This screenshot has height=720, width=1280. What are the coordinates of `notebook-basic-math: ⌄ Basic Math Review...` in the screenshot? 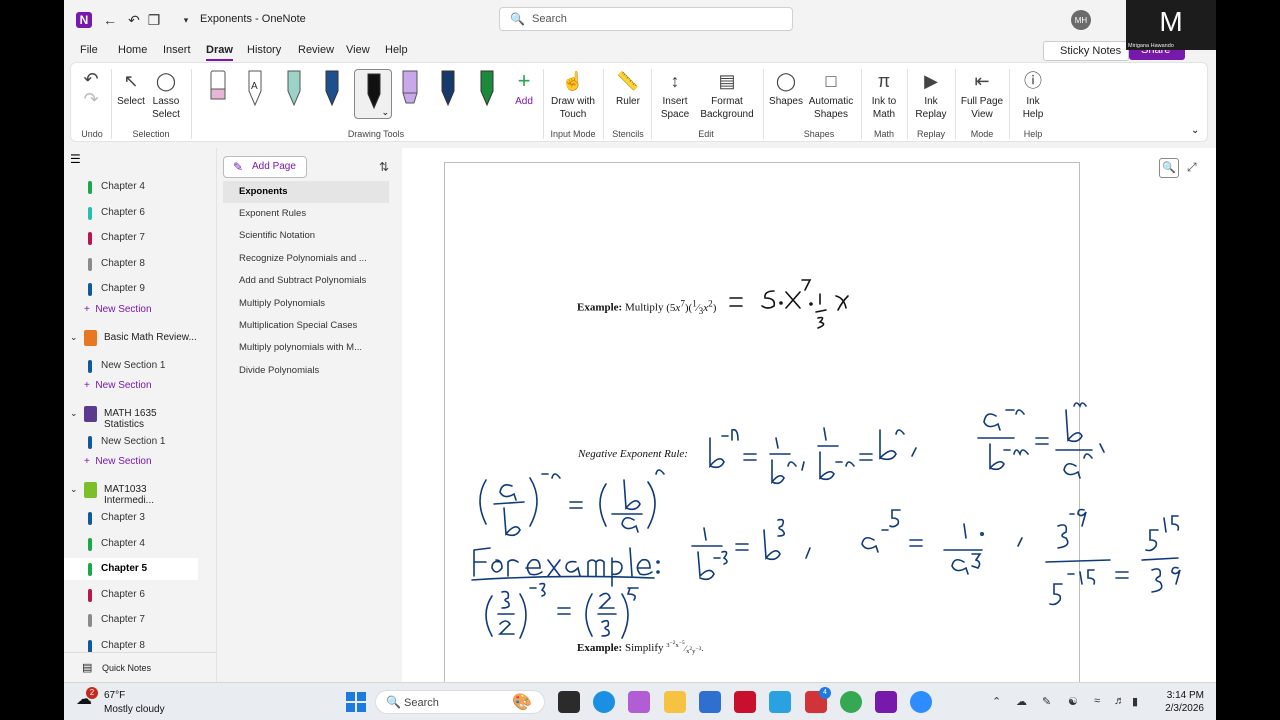 It's located at (131, 338).